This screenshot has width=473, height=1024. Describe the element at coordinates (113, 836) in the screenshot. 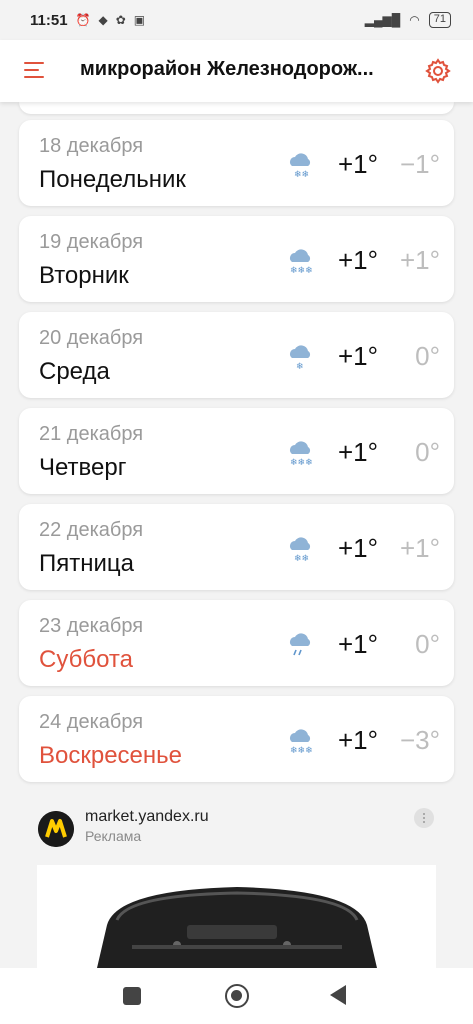

I see `ad-label: Реклама` at that location.